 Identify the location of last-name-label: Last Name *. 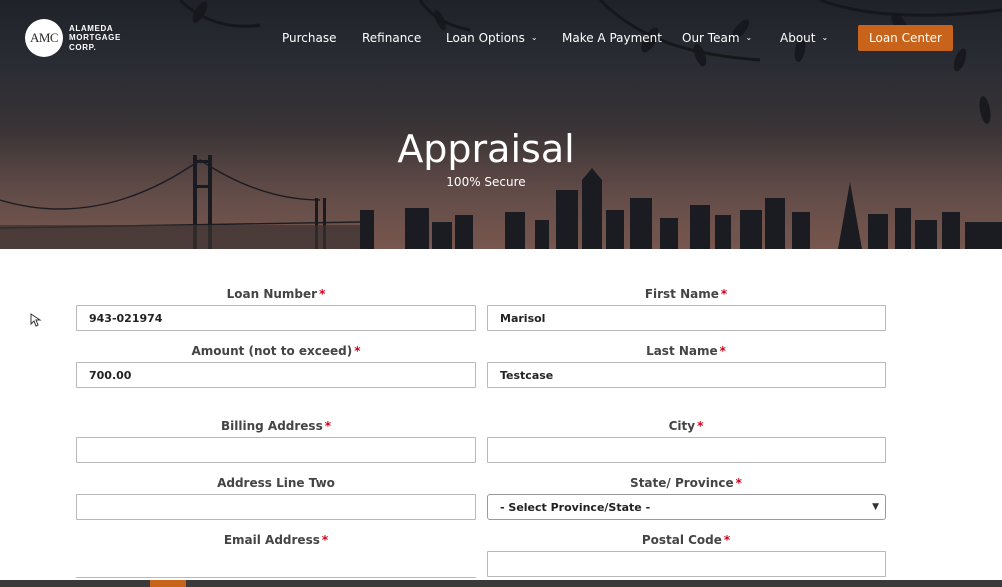
(686, 351).